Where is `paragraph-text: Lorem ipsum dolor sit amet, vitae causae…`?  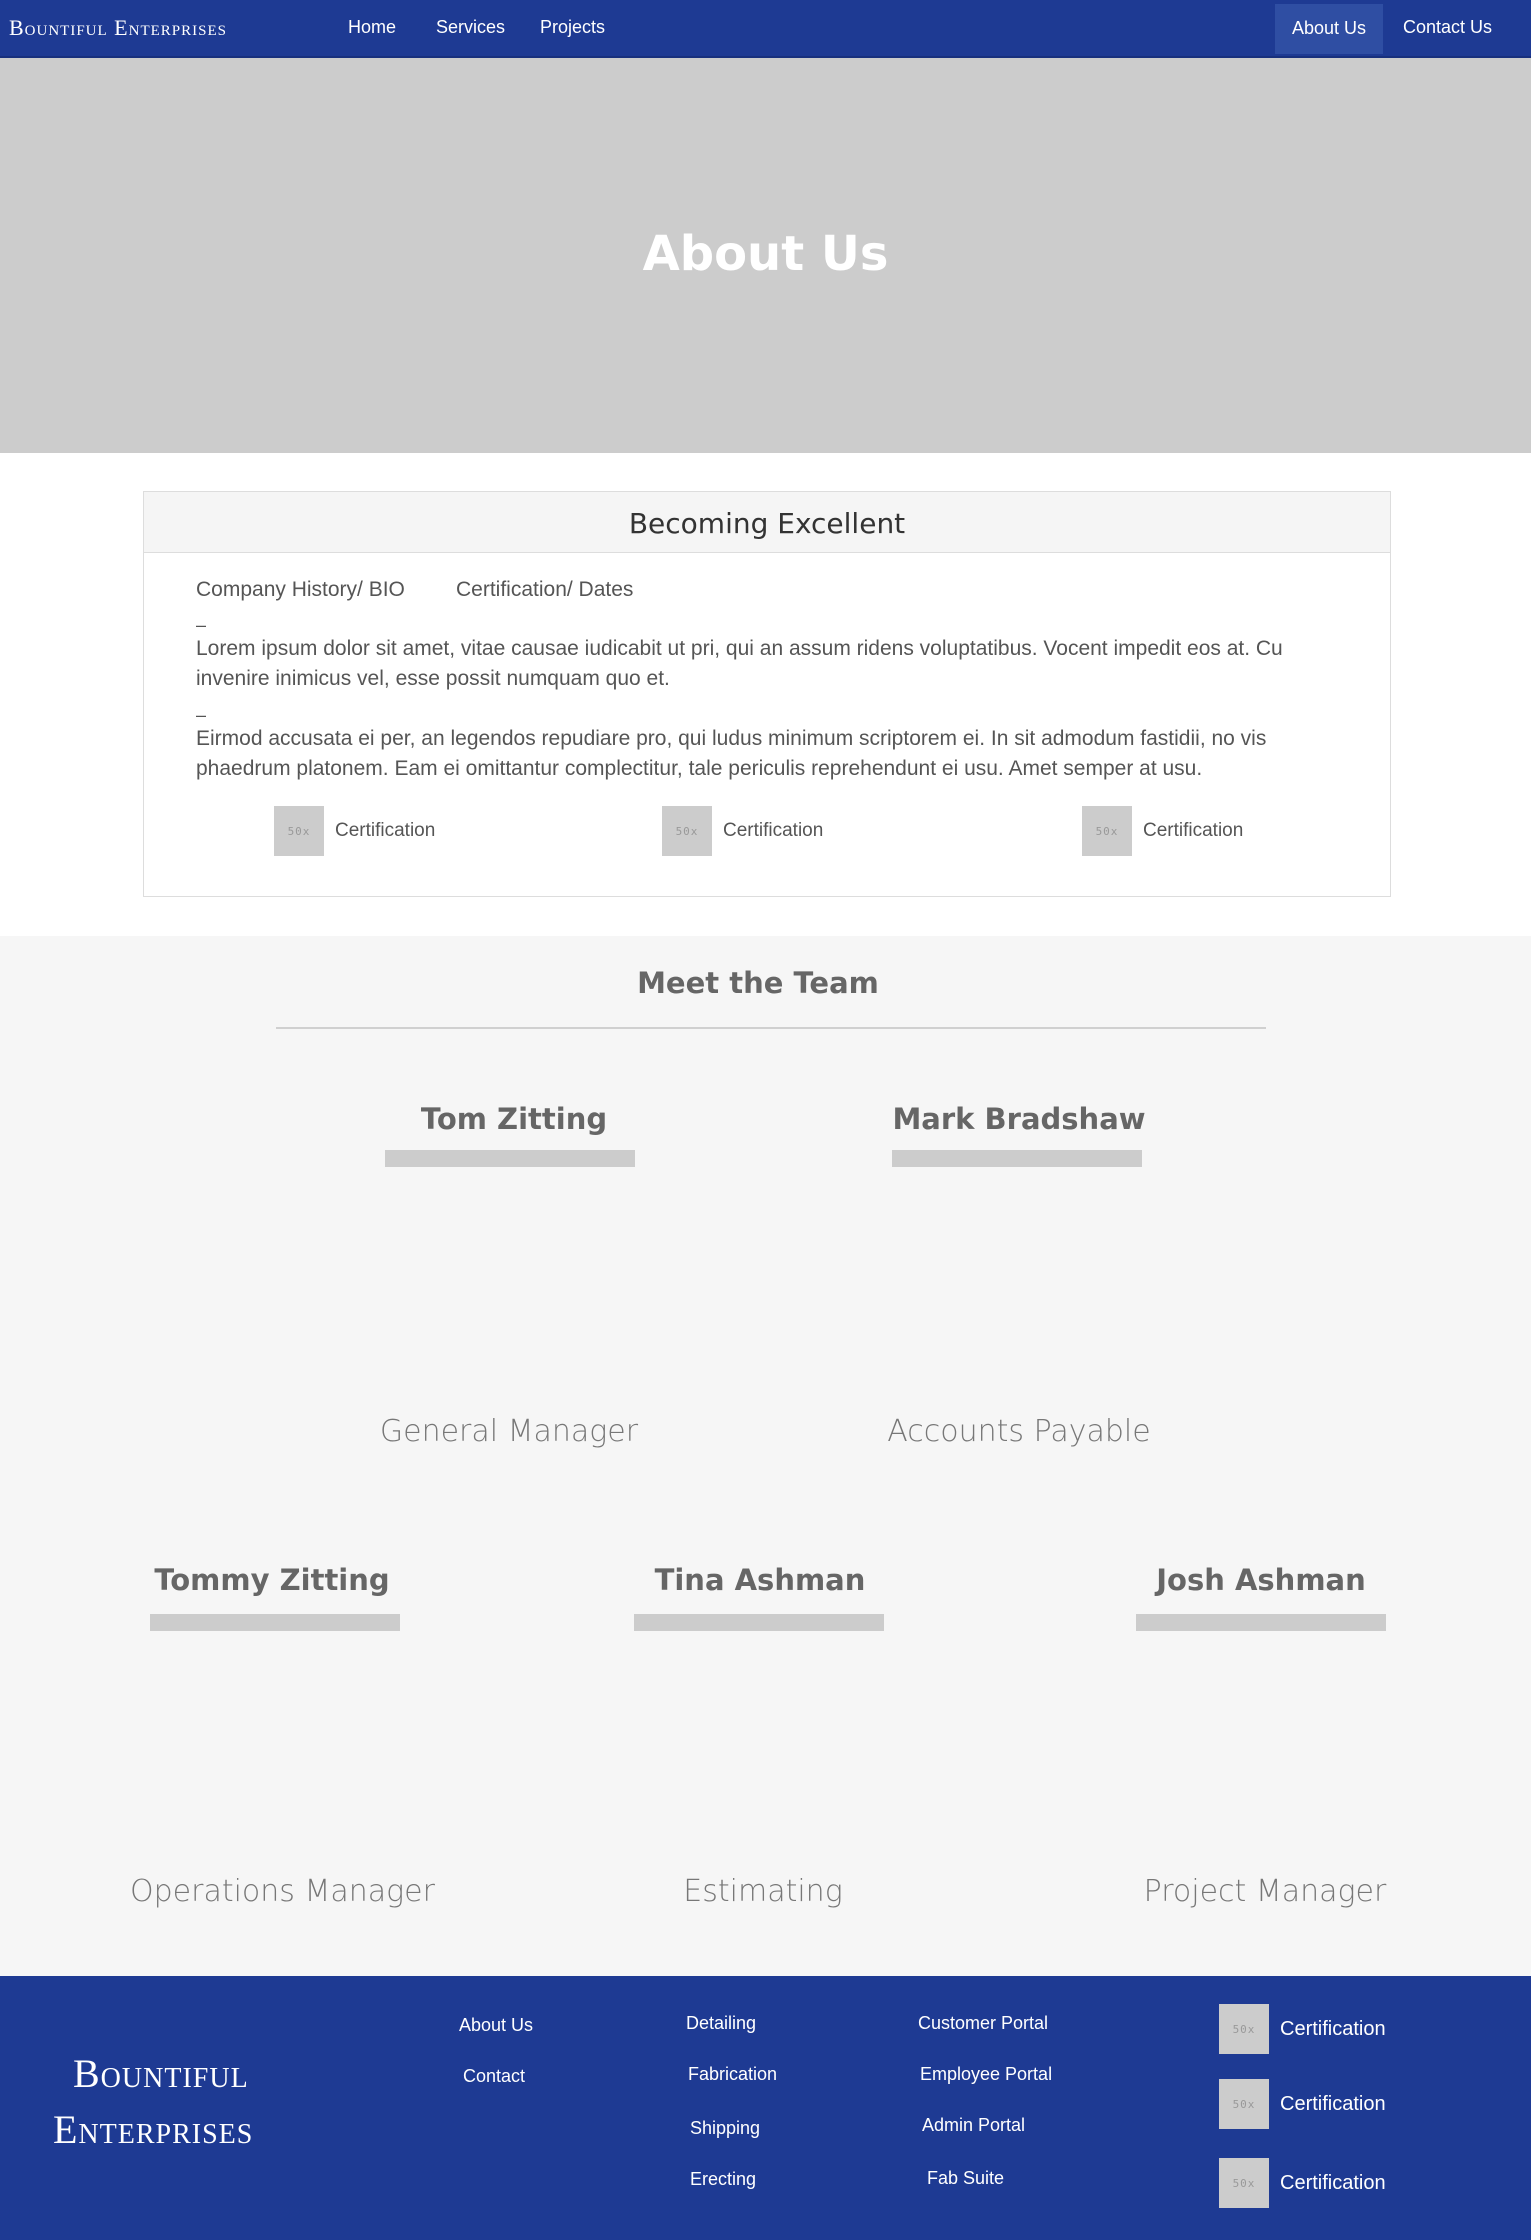 paragraph-text: Lorem ipsum dolor sit amet, vitae causae… is located at coordinates (739, 663).